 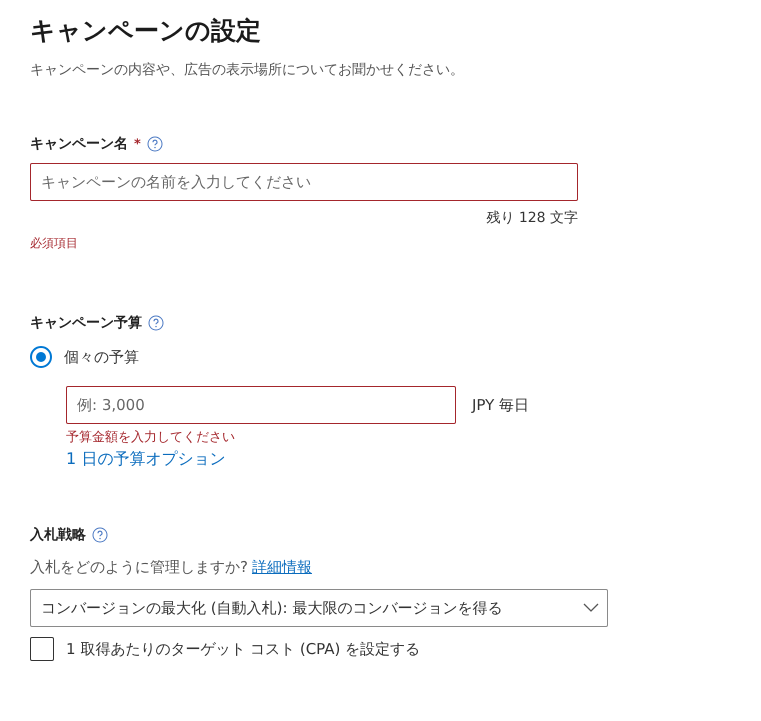 What do you see at coordinates (54, 243) in the screenshot?
I see `error-message: 必須項目` at bounding box center [54, 243].